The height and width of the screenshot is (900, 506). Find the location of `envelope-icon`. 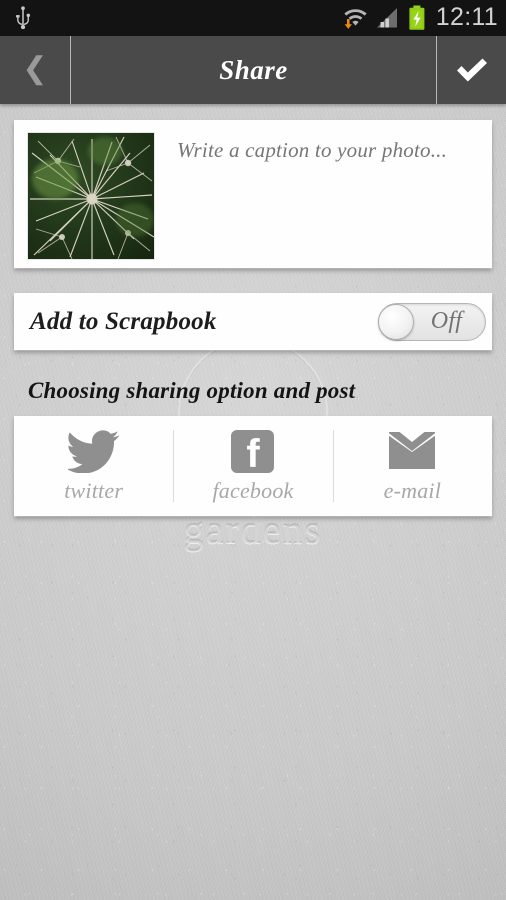

envelope-icon is located at coordinates (412, 451).